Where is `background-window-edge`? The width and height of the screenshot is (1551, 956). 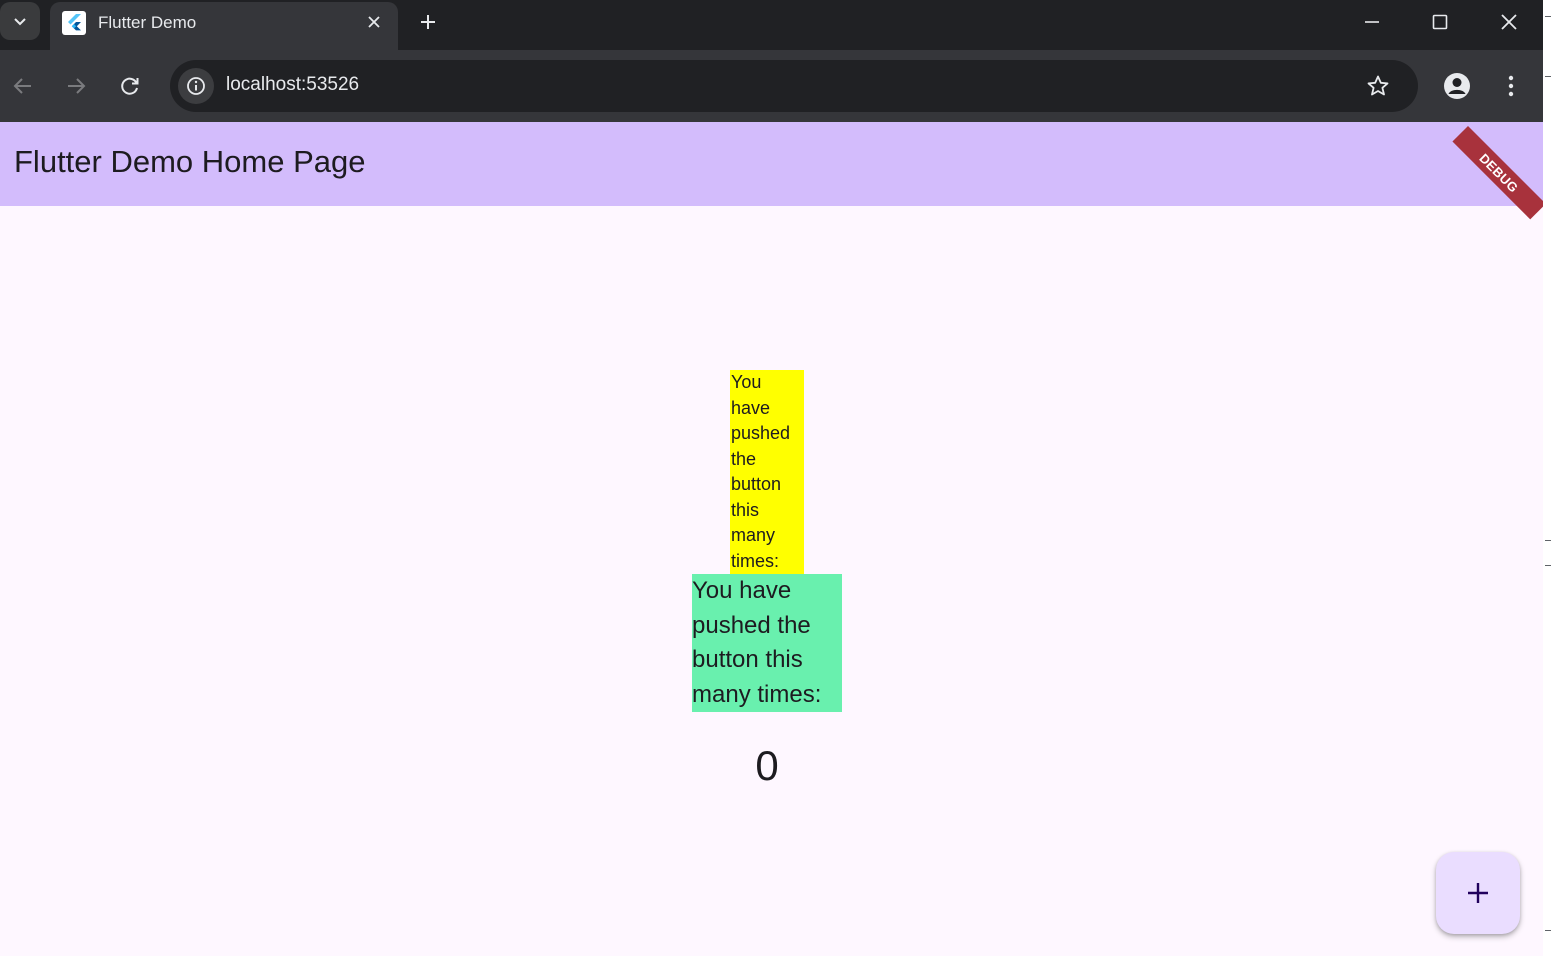
background-window-edge is located at coordinates (1547, 478).